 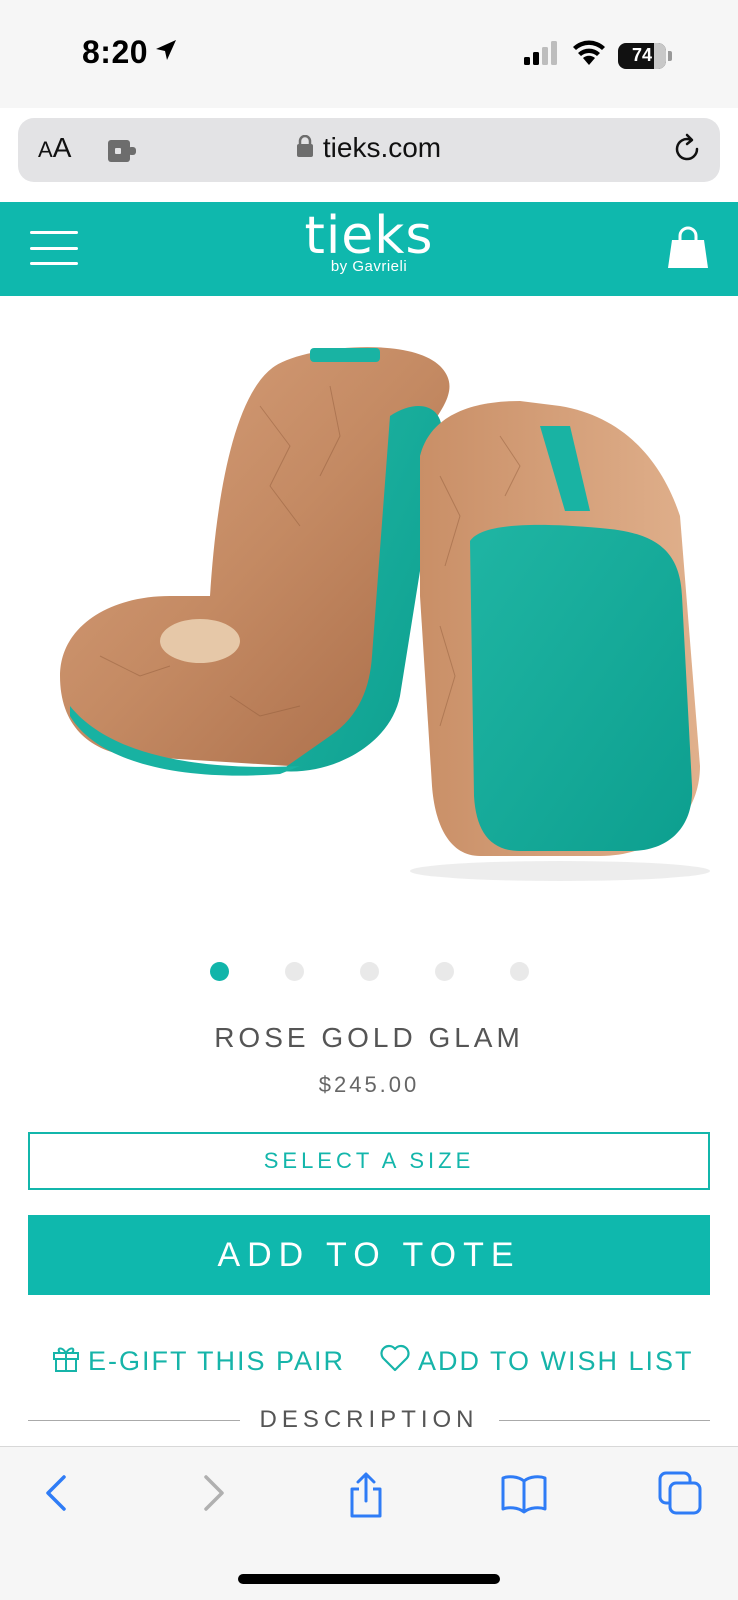 I want to click on wishlist-label: ADD TO WISH LIST, so click(x=556, y=1361).